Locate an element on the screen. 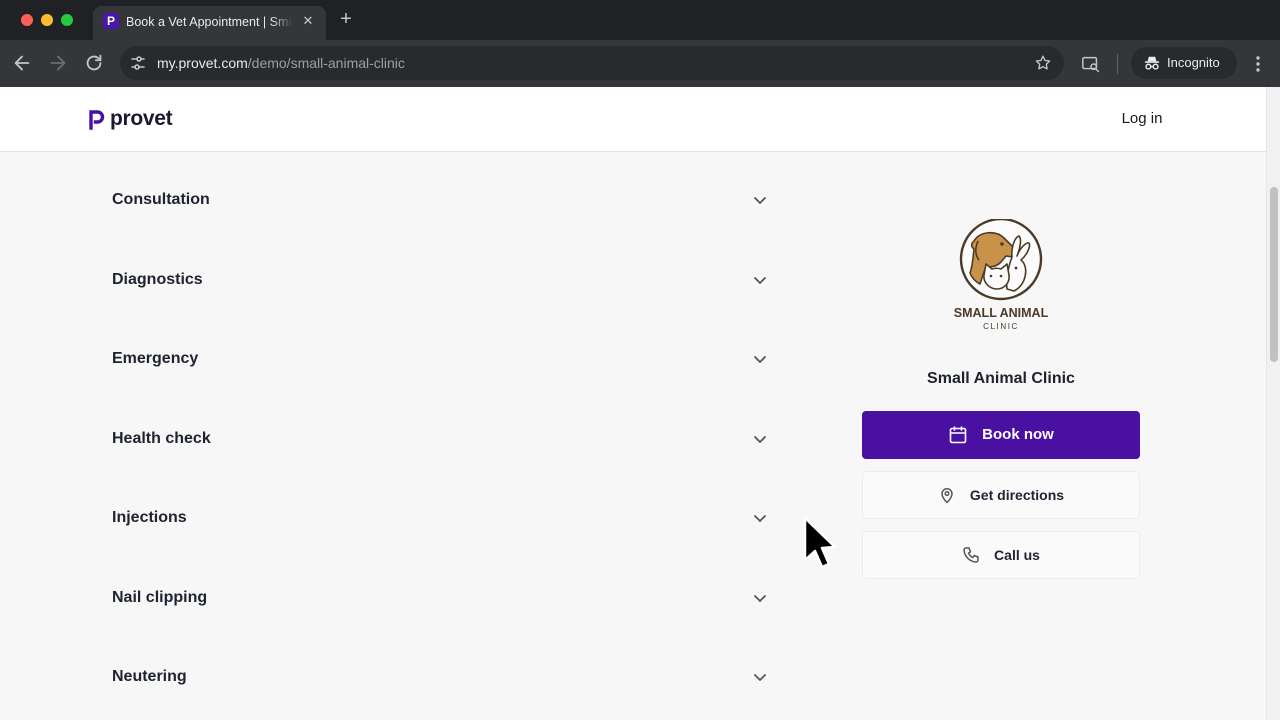 This screenshot has width=1280, height=720. incognito-label: Incognito is located at coordinates (1193, 62).